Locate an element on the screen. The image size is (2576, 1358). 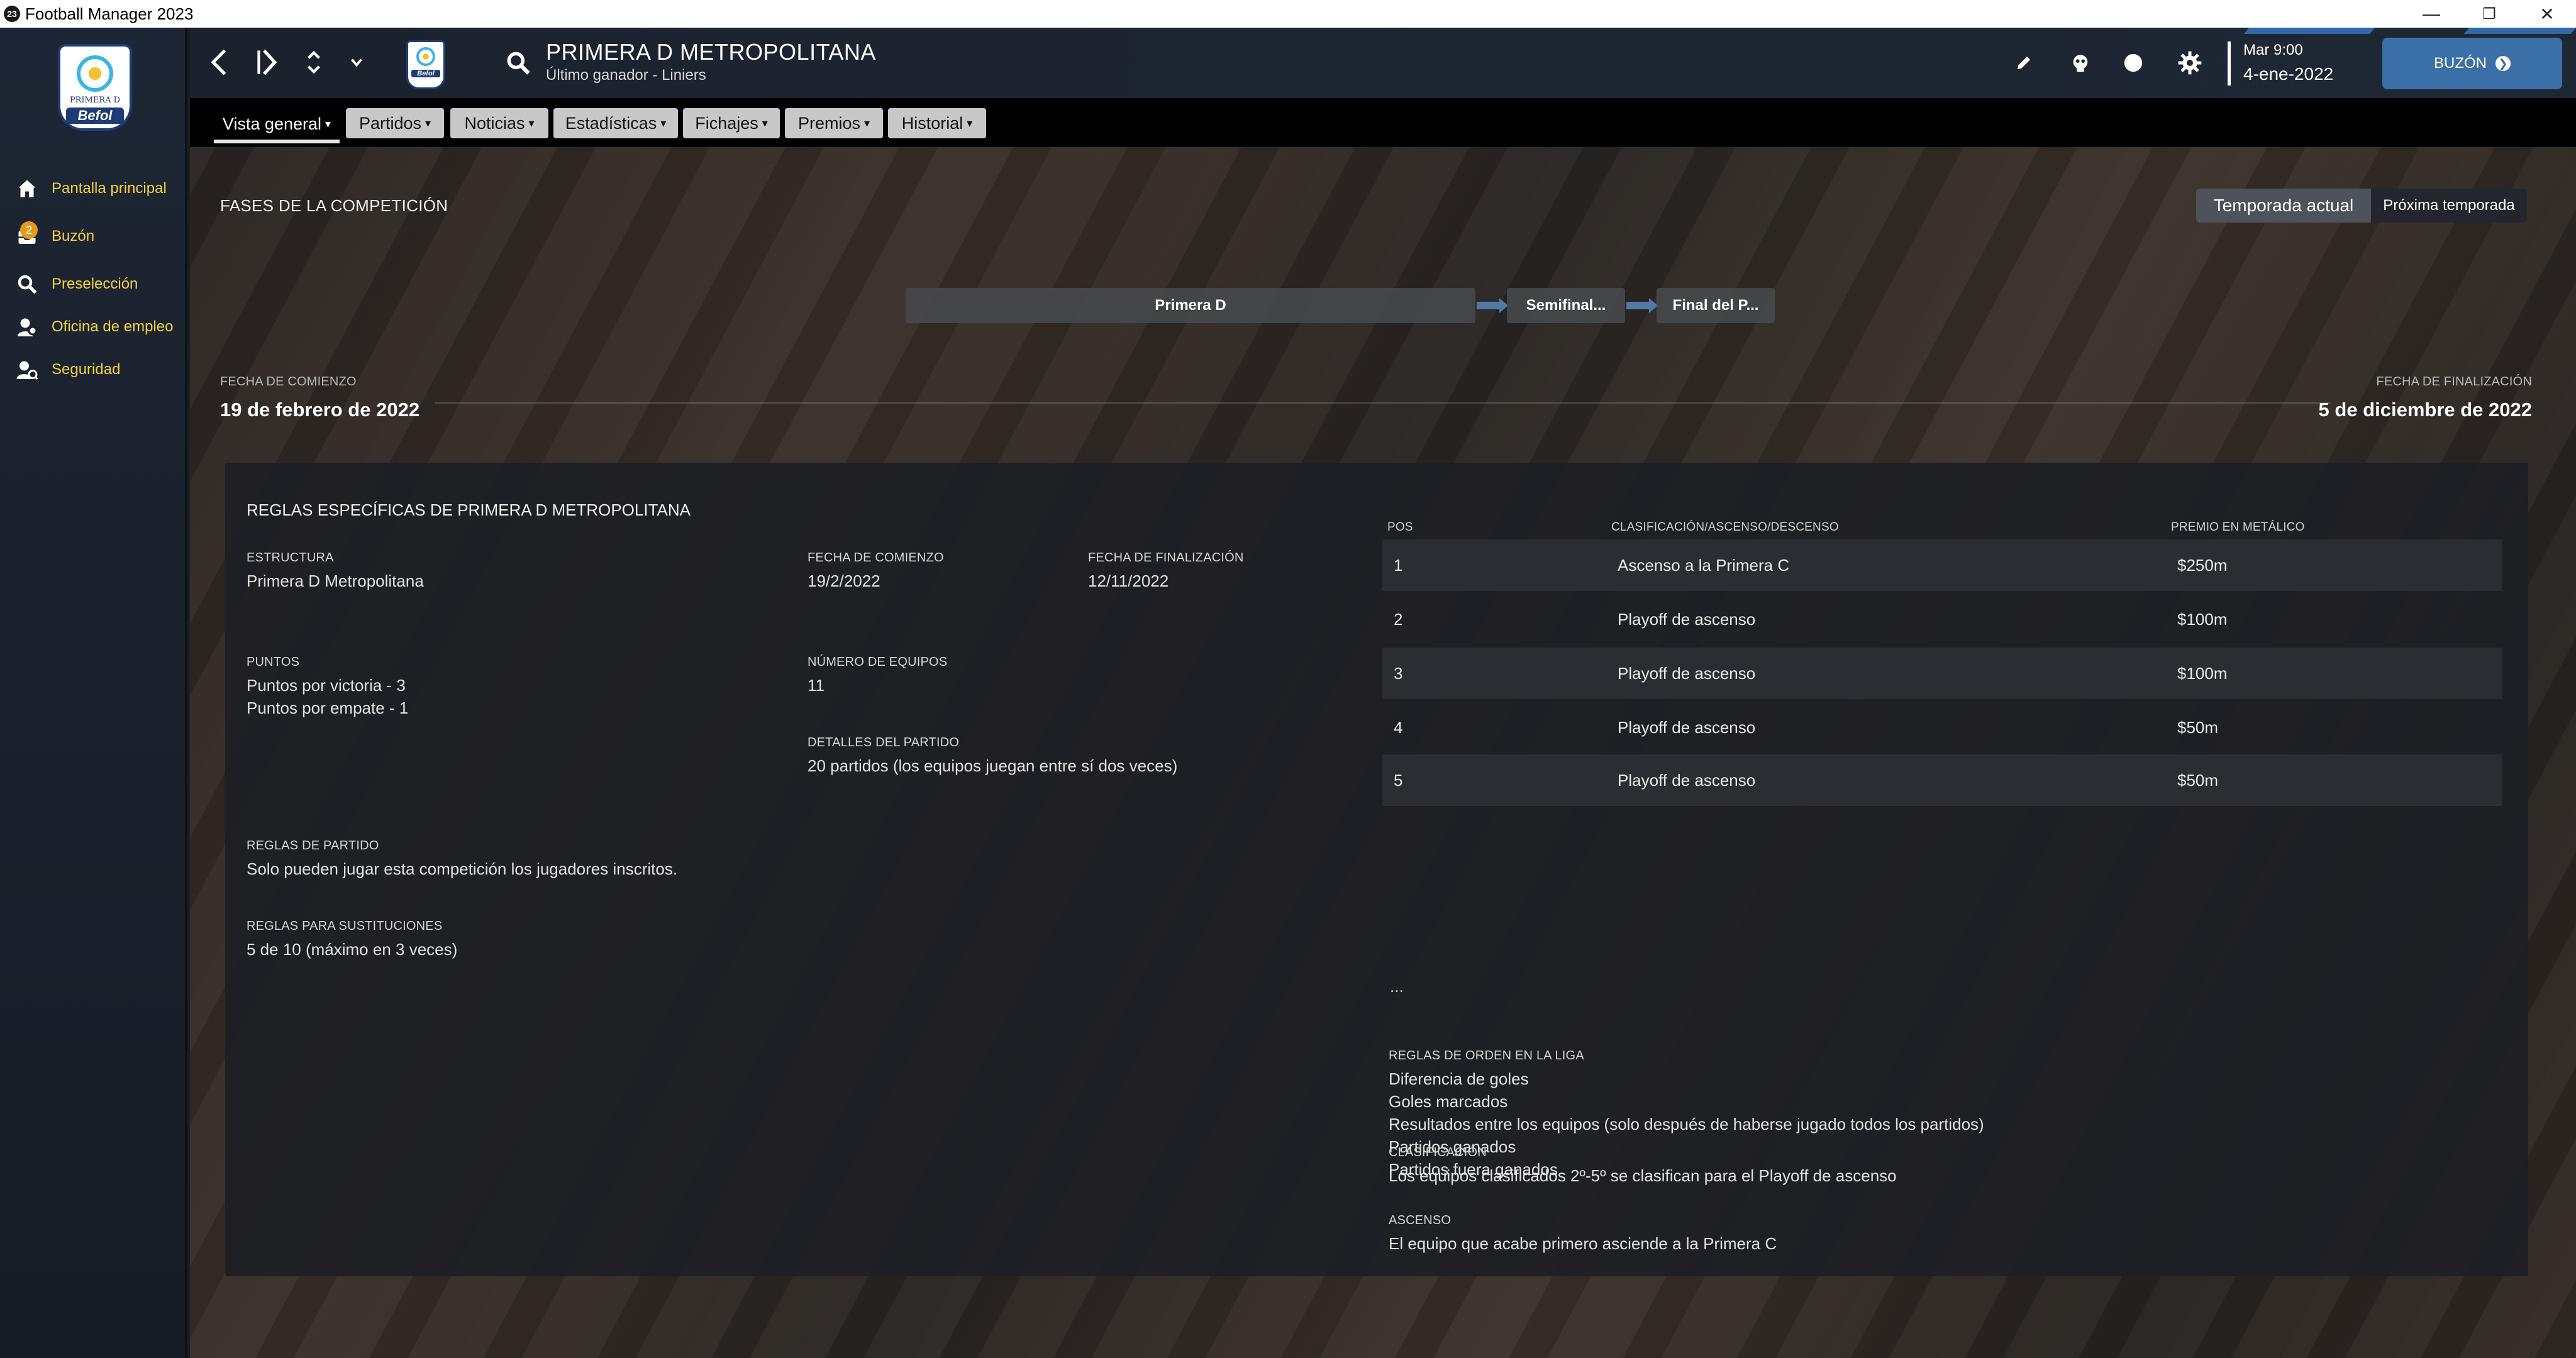
competition-crest: Befol is located at coordinates (425, 64).